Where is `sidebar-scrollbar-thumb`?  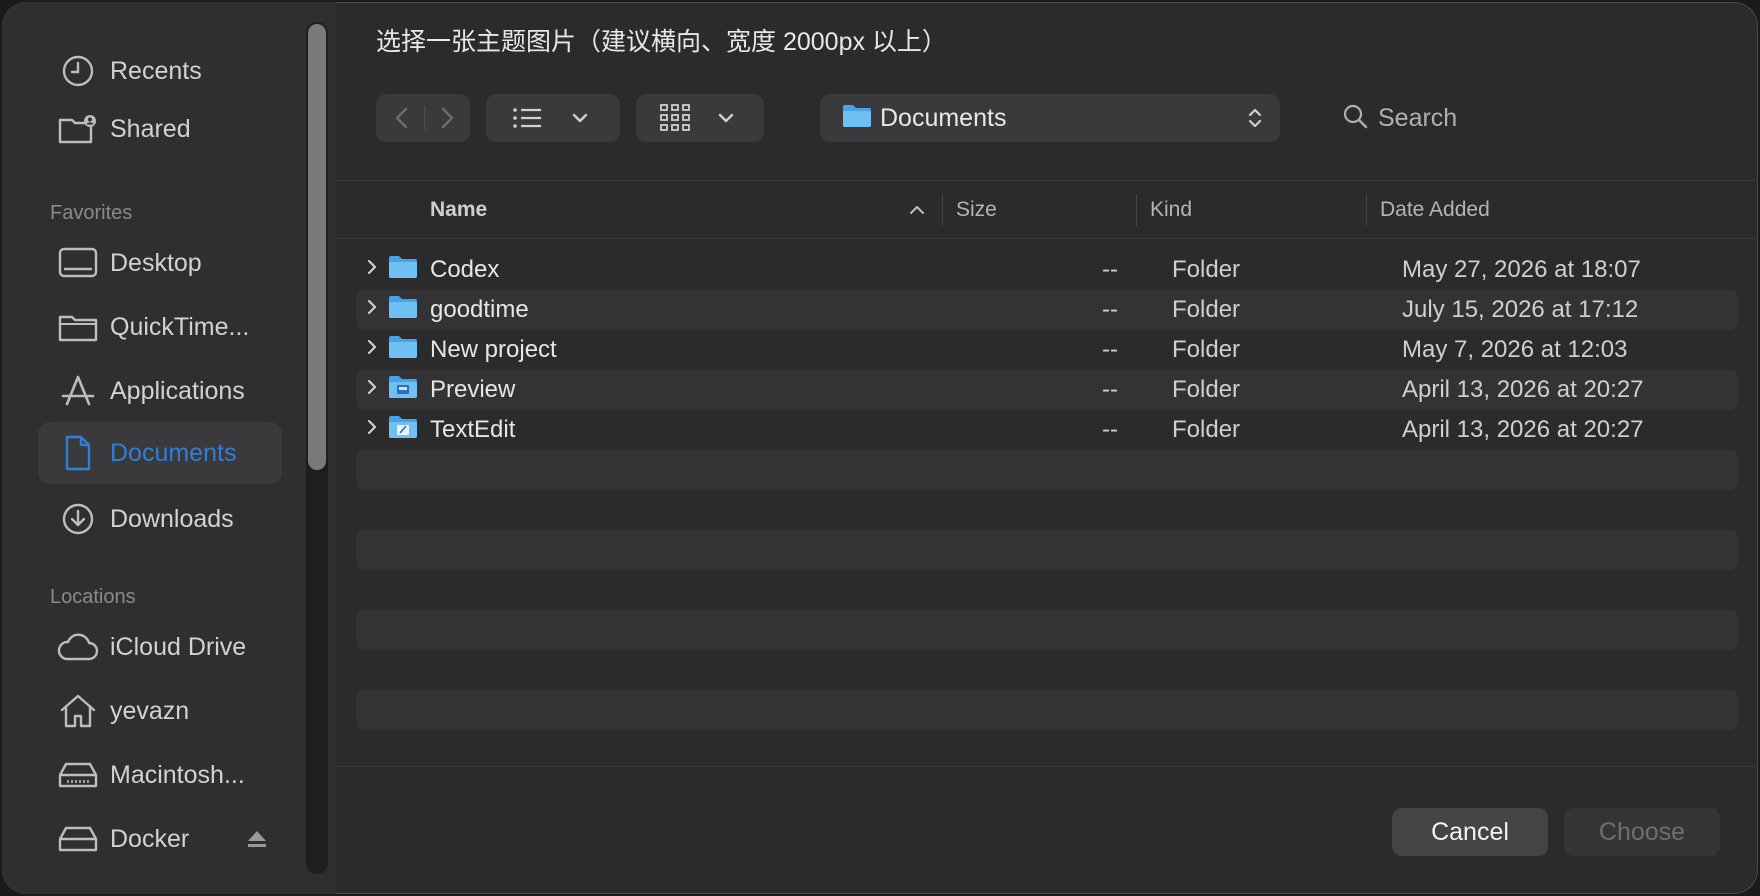
sidebar-scrollbar-thumb is located at coordinates (317, 247).